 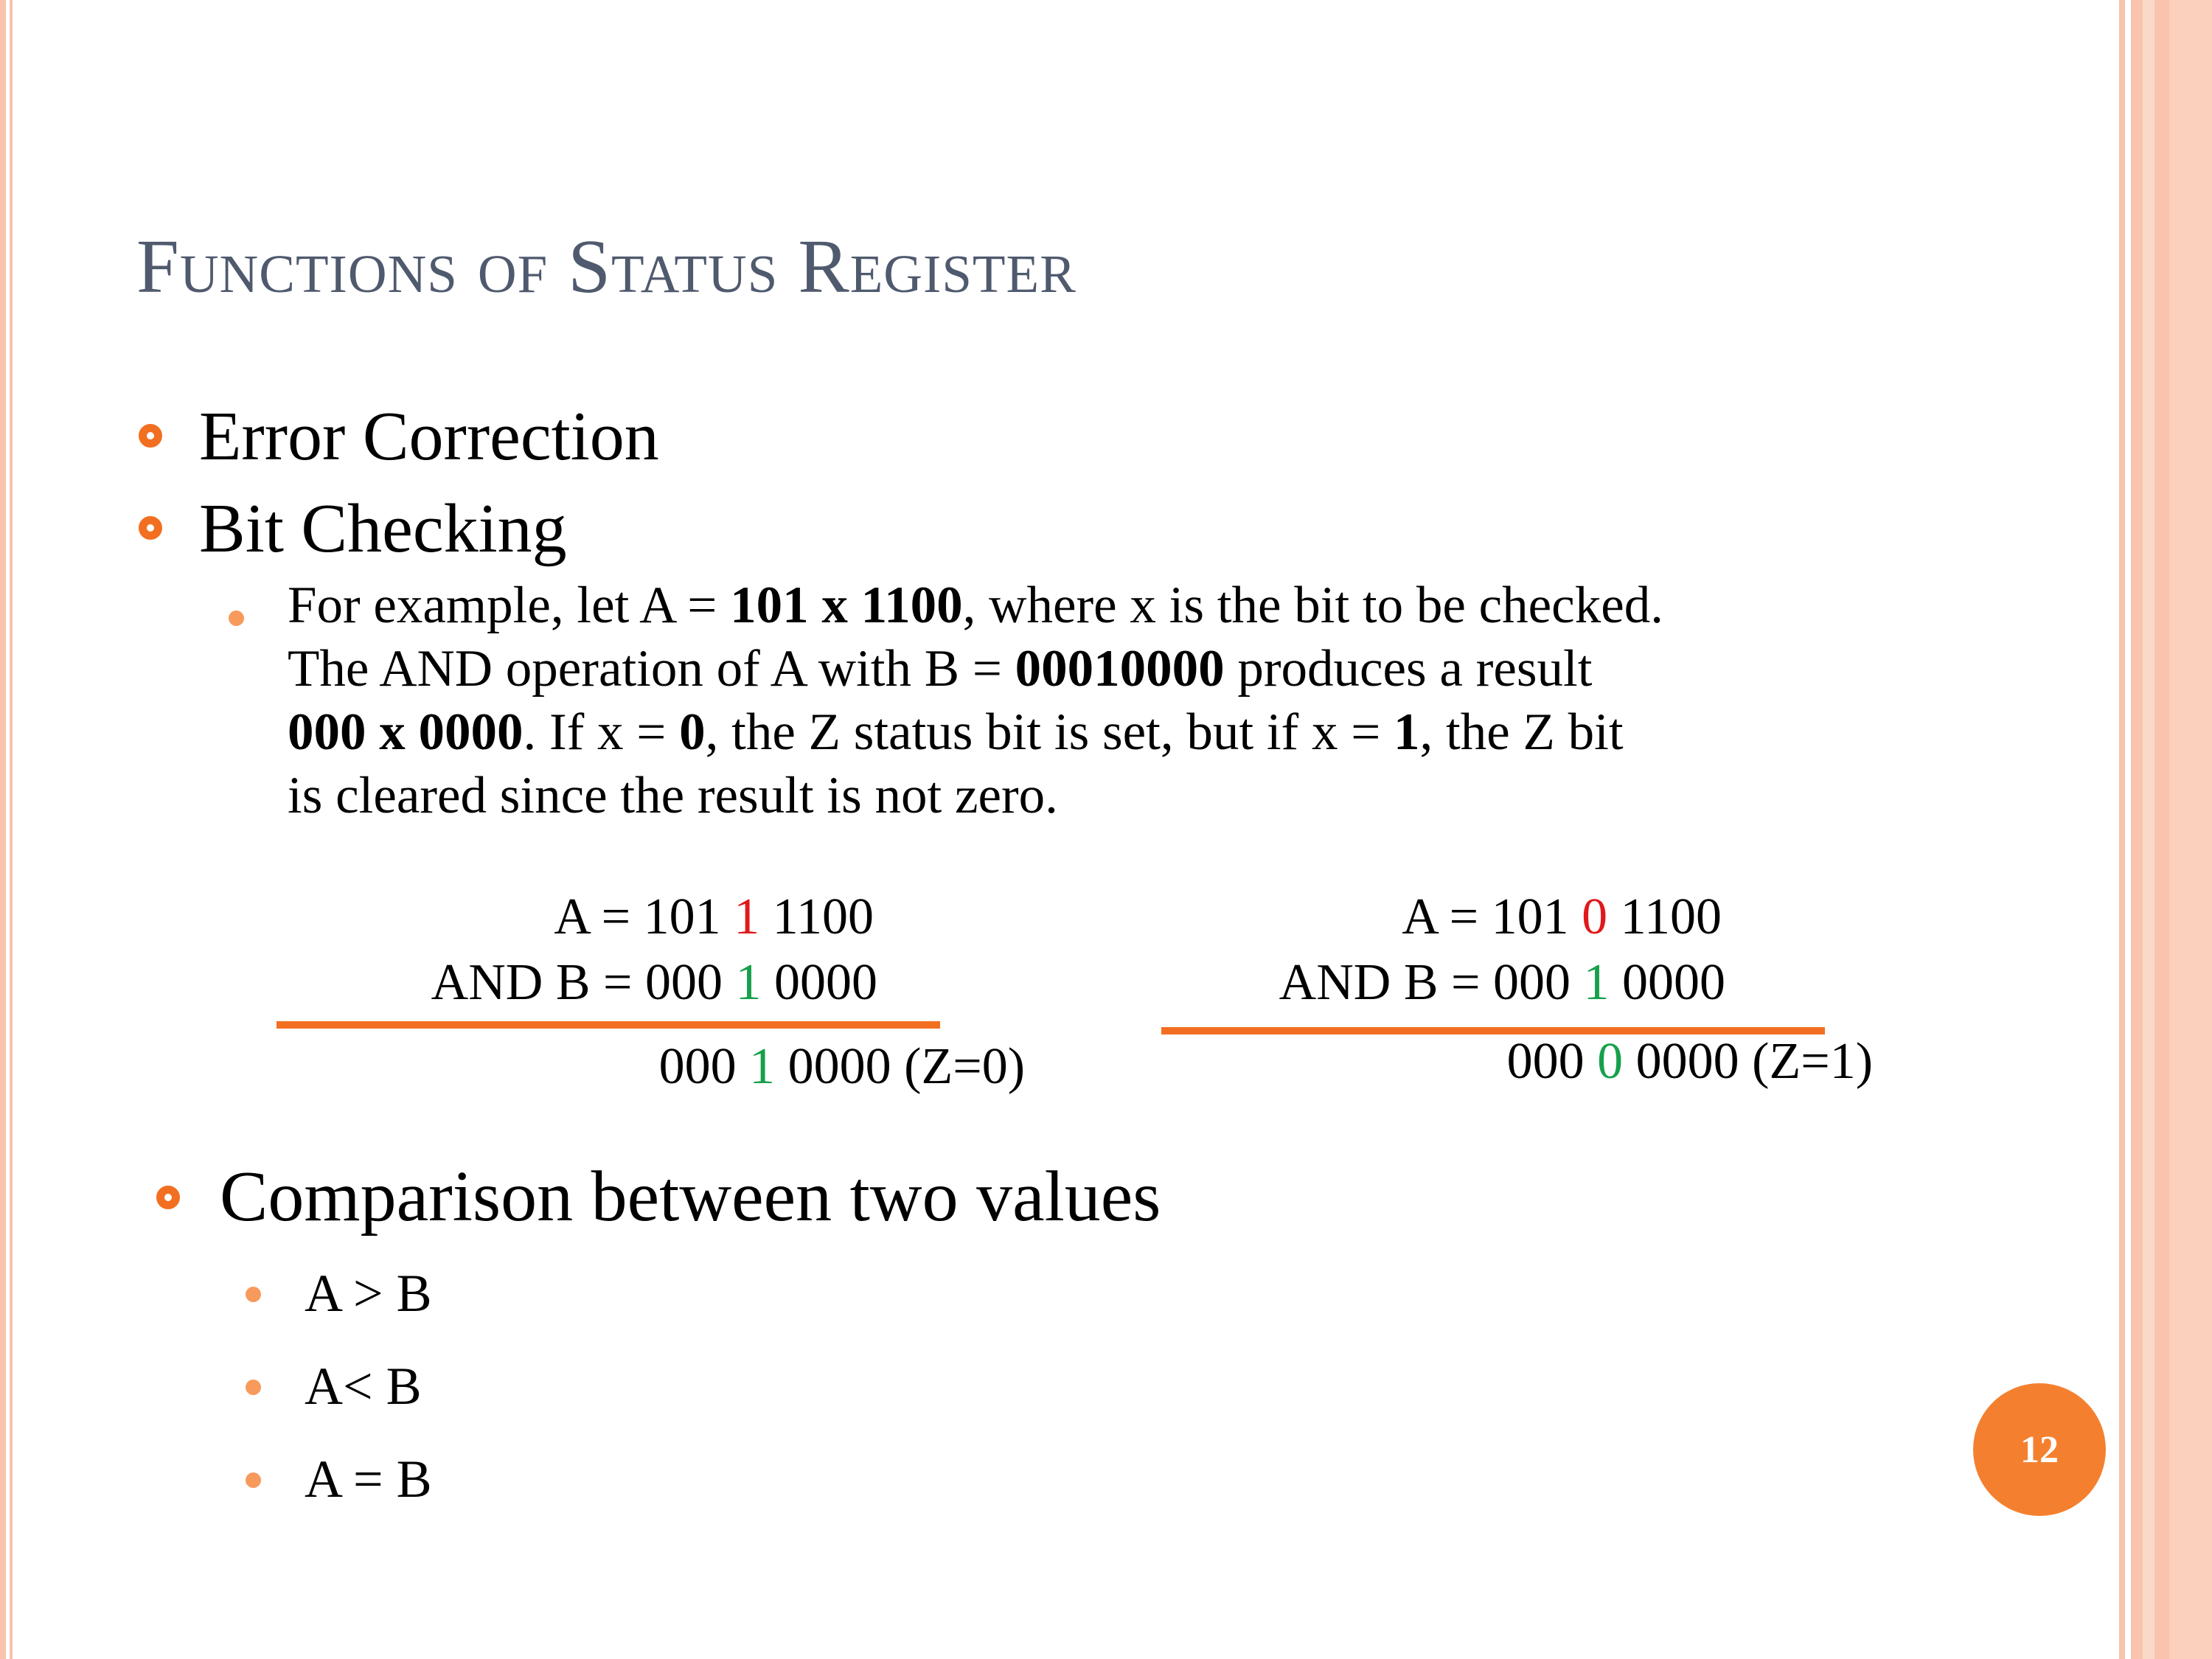 I want to click on page-number: 12, so click(x=2039, y=1449).